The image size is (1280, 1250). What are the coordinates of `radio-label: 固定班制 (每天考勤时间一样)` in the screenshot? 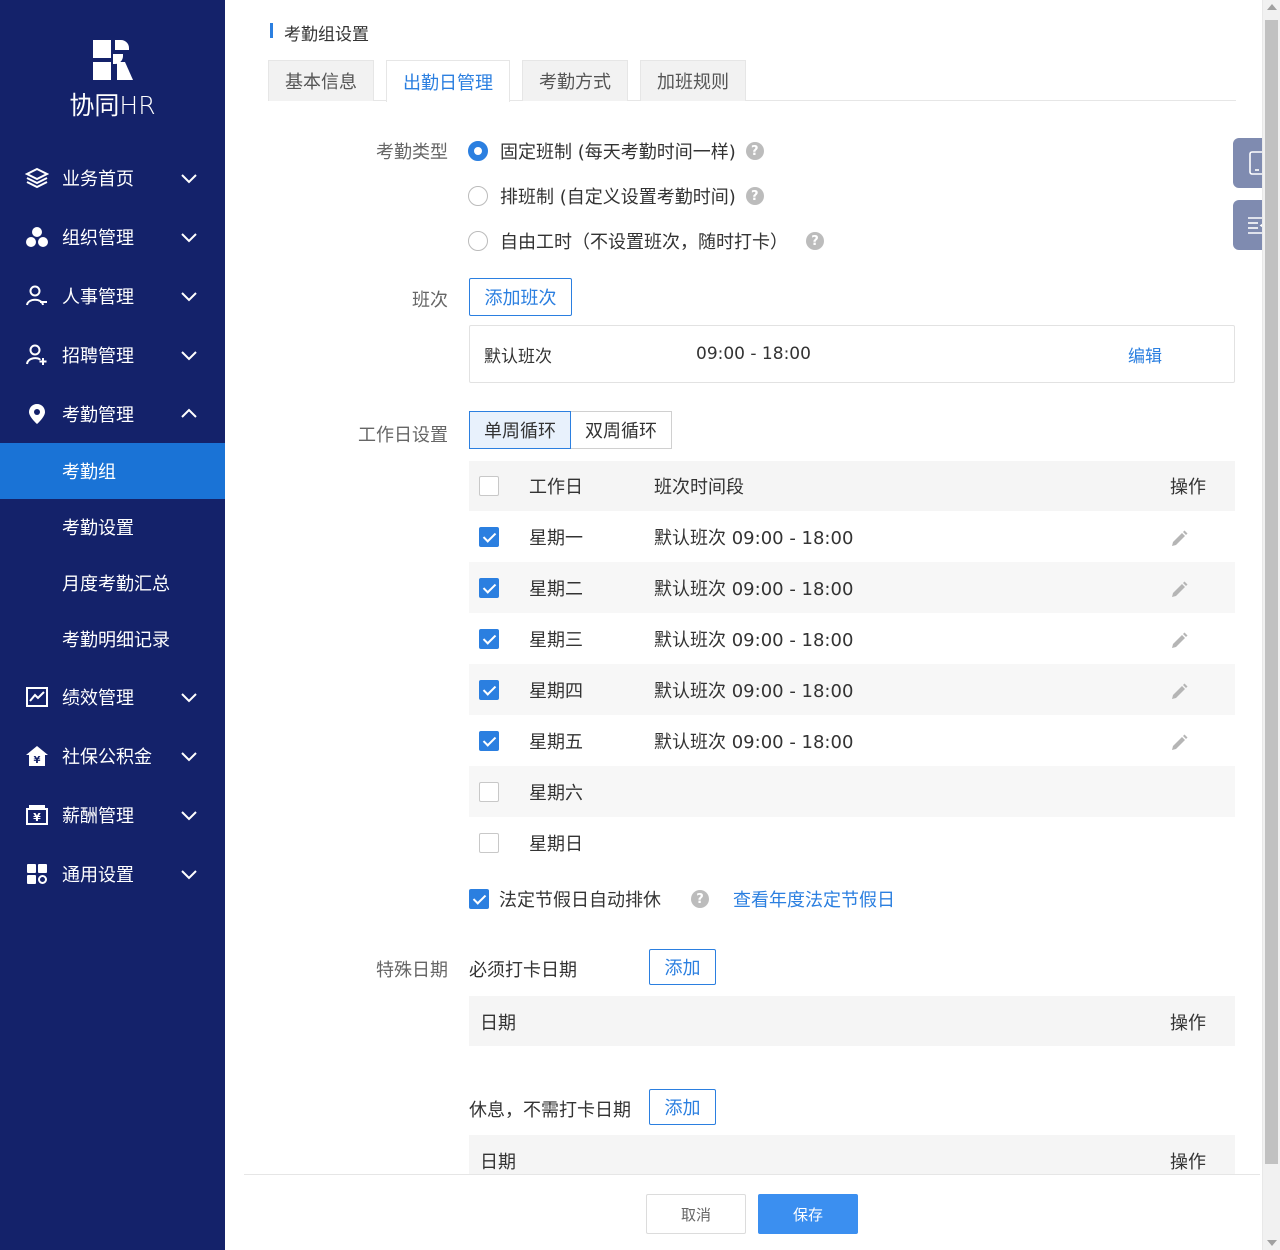 It's located at (618, 152).